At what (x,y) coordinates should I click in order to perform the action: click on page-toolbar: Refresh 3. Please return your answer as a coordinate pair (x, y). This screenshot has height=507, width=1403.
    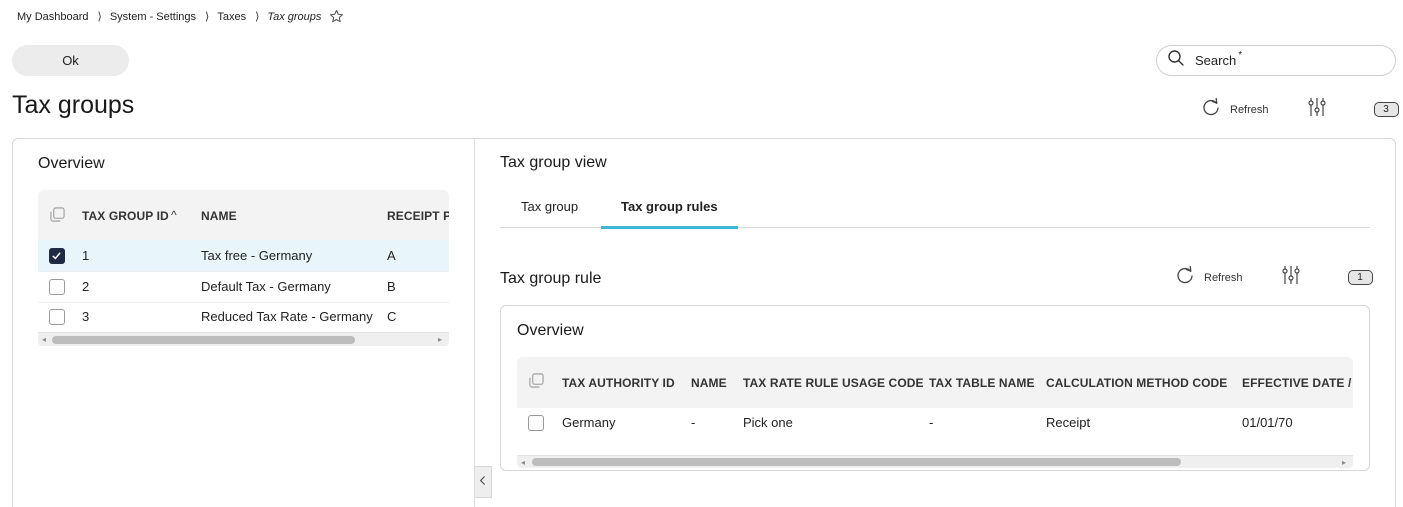
    Looking at the image, I should click on (1299, 109).